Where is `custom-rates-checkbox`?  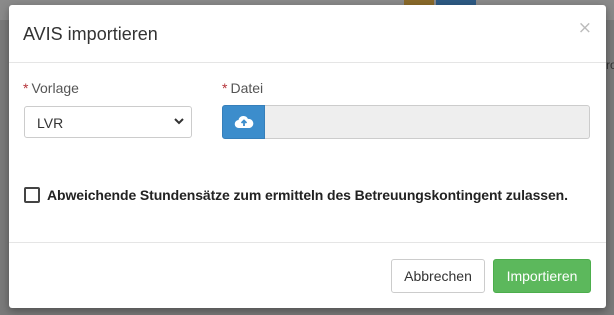
custom-rates-checkbox is located at coordinates (32, 195).